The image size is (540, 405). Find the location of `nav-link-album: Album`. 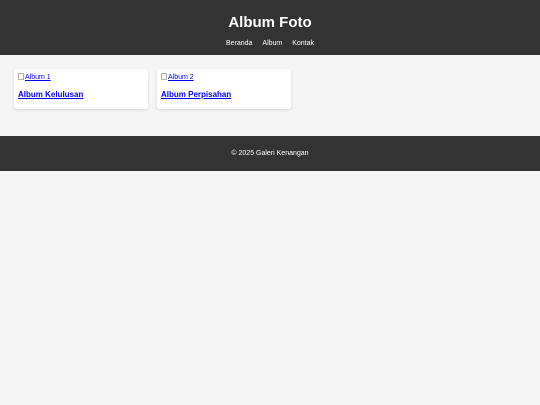

nav-link-album: Album is located at coordinates (272, 43).